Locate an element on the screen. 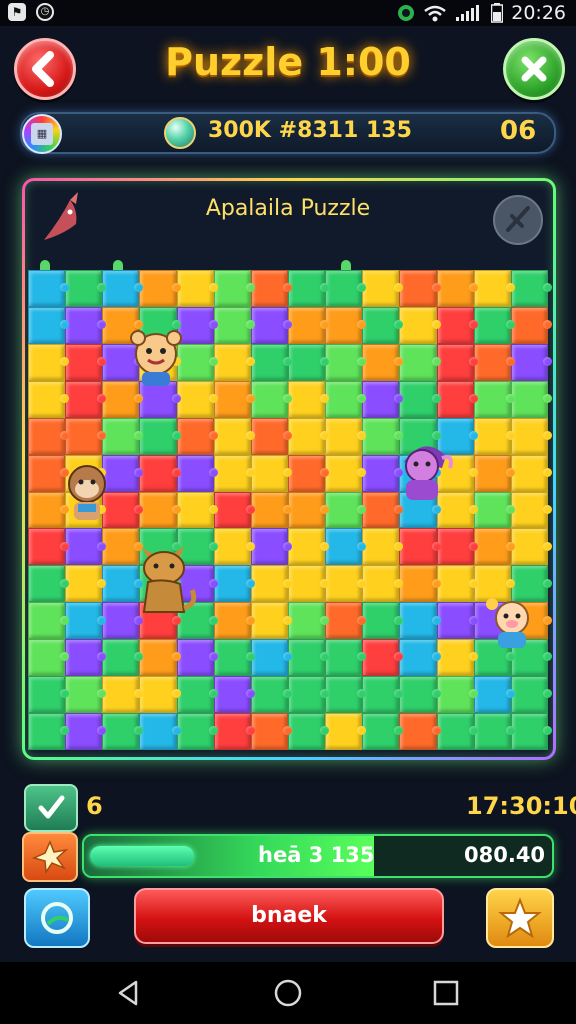 Image resolution: width=576 pixels, height=1024 pixels. nav-home-icon is located at coordinates (288, 993).